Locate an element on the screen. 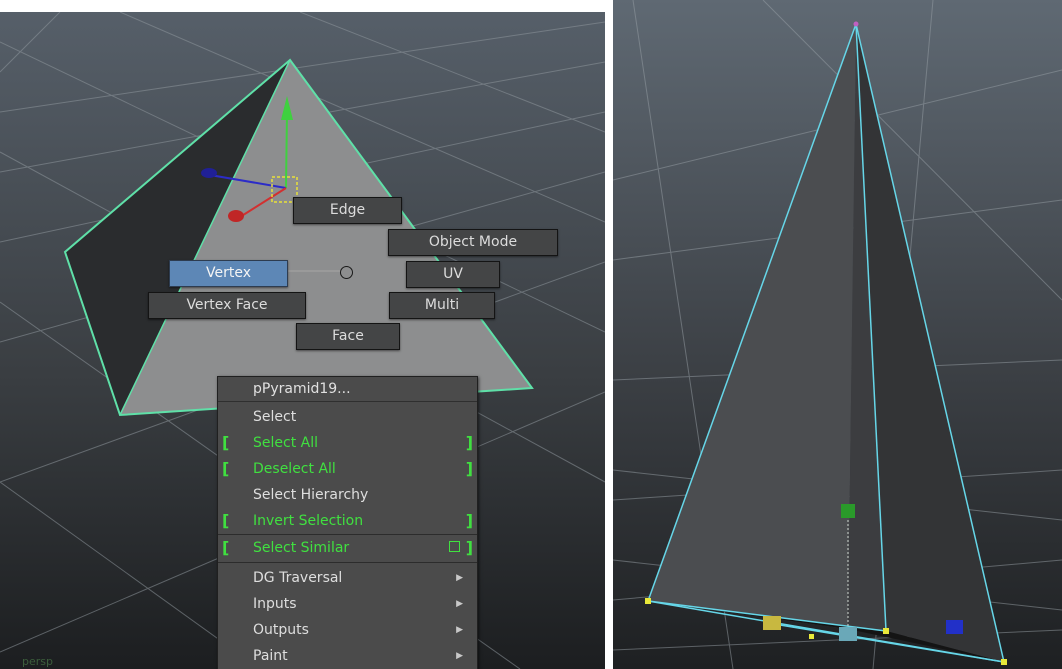 Image resolution: width=1062 pixels, height=669 pixels. menu-item-inputs: Inputs ▶ is located at coordinates (347, 604).